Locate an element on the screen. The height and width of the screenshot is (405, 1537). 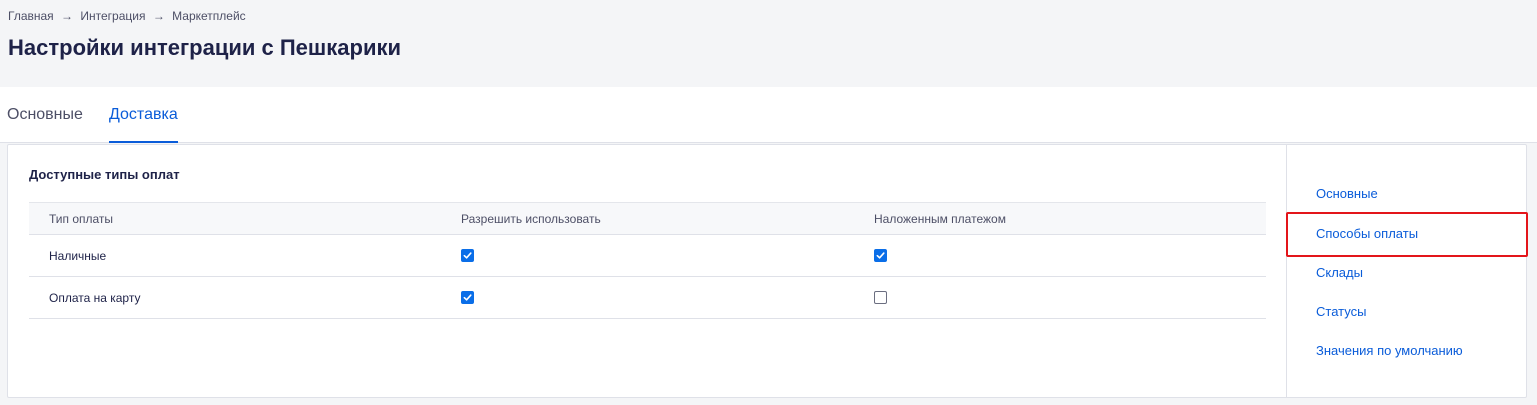
side-nav-item-defaults: Значения по умолчанию is located at coordinates (1389, 350).